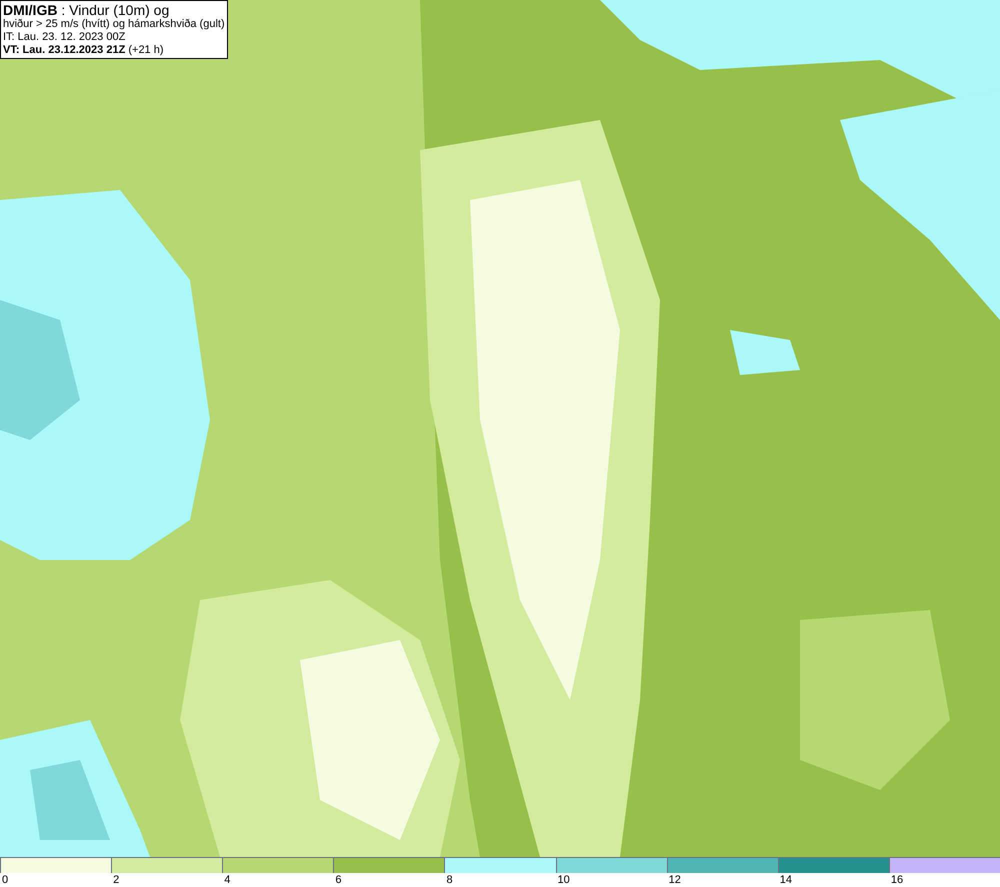 The height and width of the screenshot is (887, 1000). I want to click on legend-label: 6, so click(338, 880).